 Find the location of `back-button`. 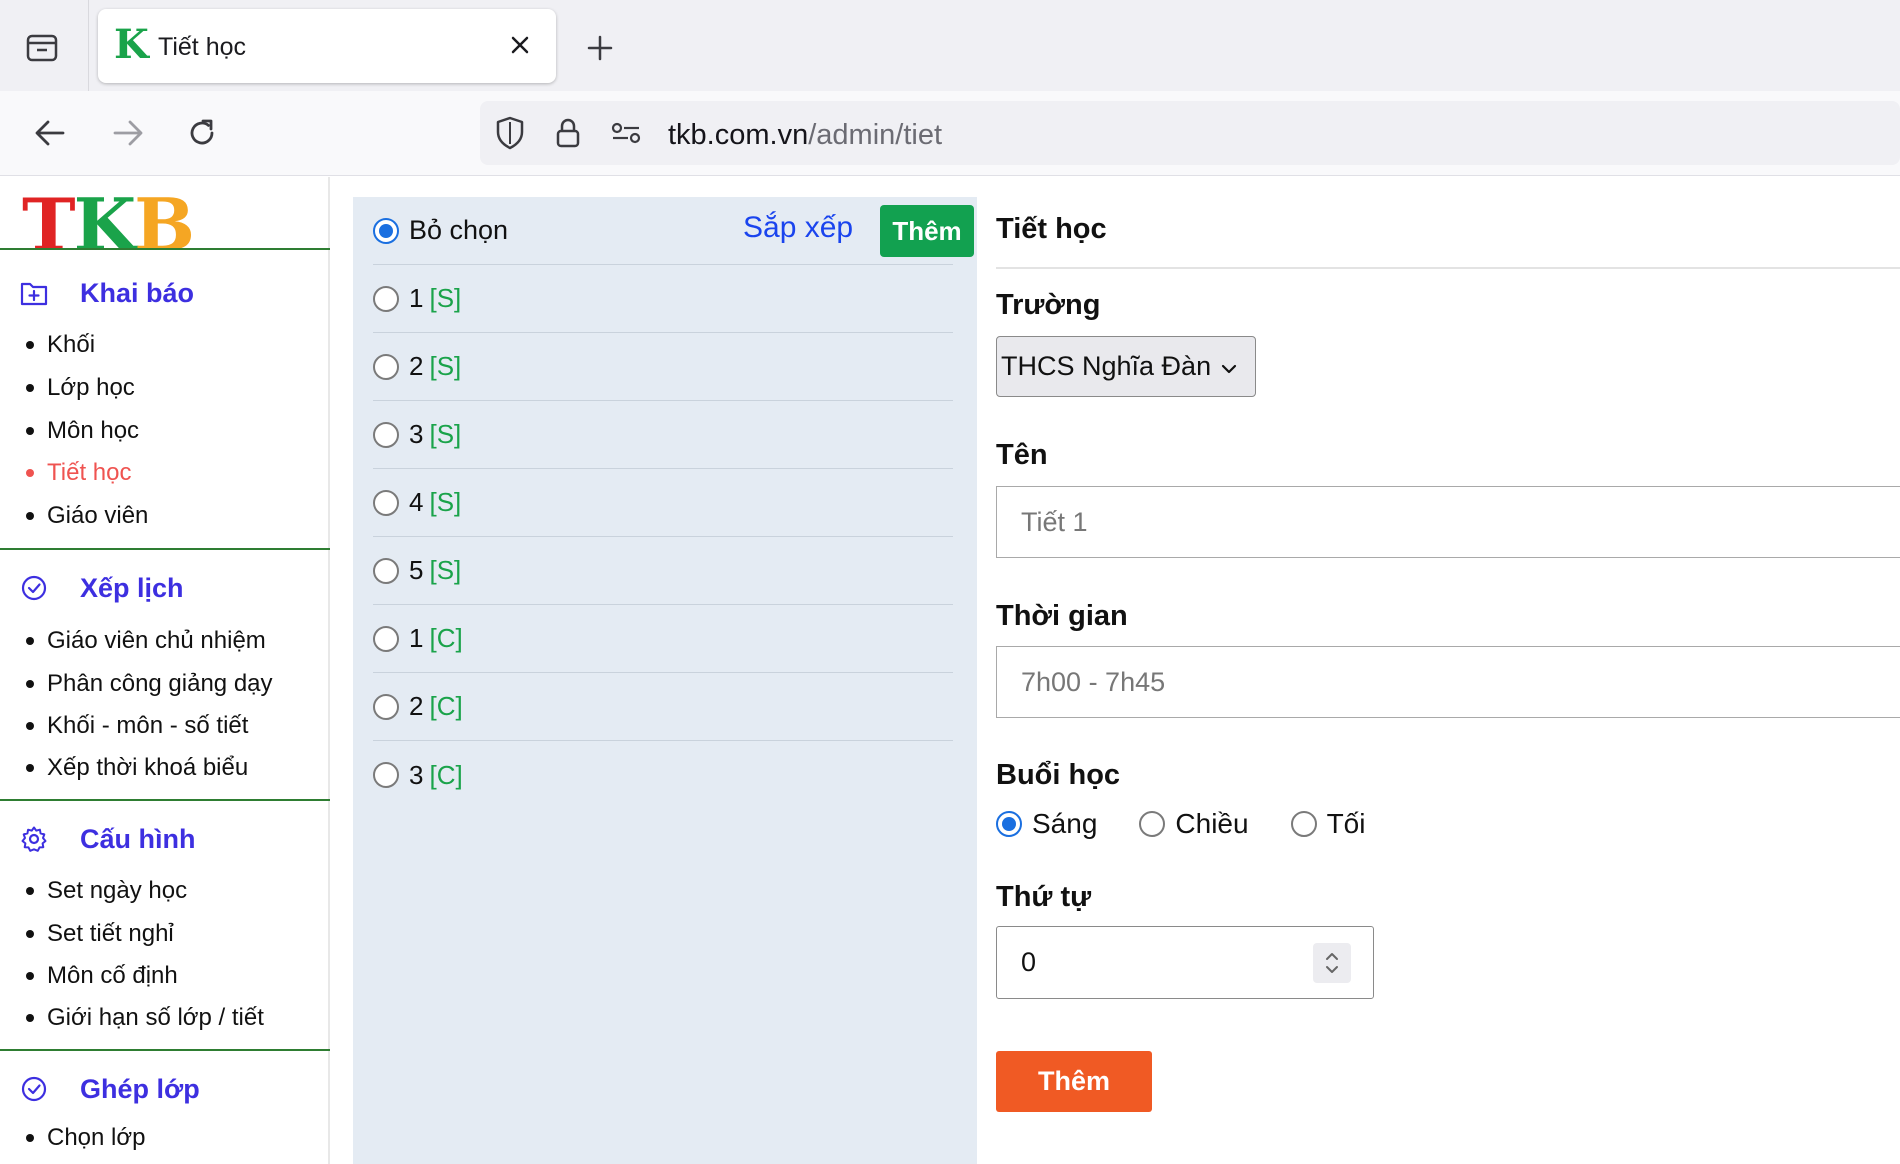

back-button is located at coordinates (50, 133).